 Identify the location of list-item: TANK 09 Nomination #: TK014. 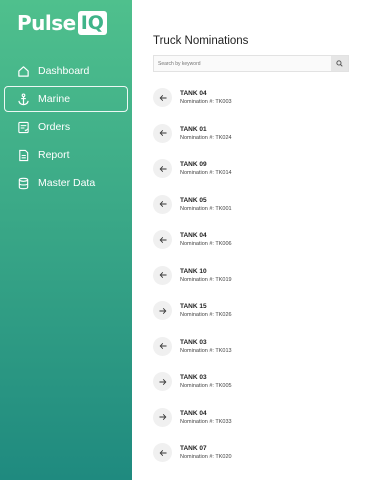
(253, 169).